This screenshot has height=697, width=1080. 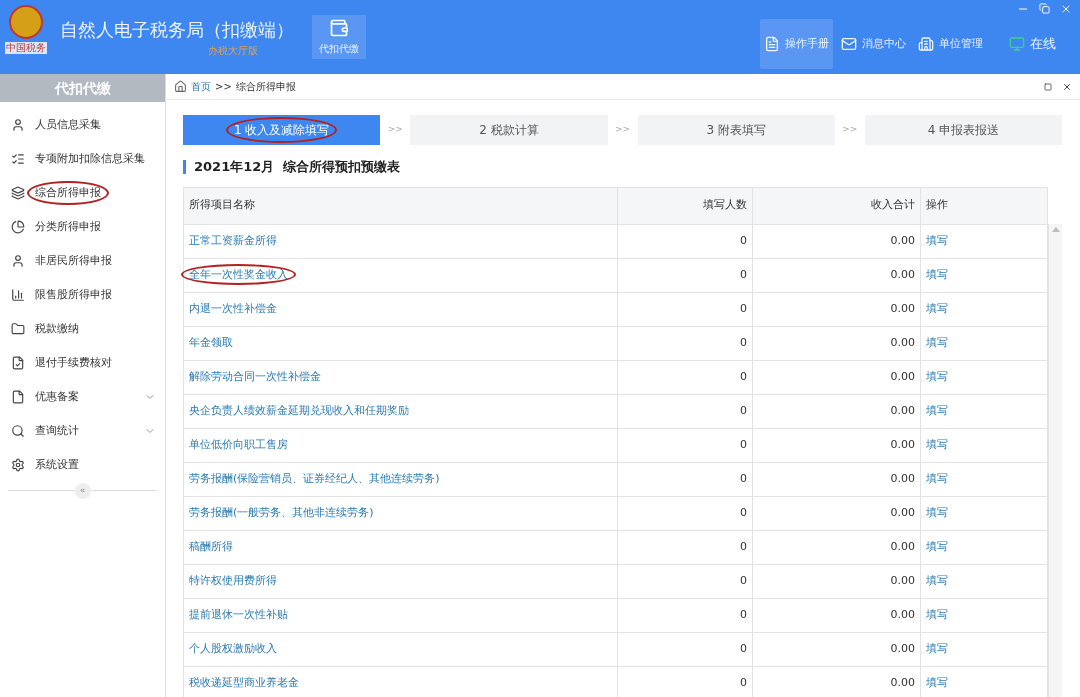 What do you see at coordinates (796, 44) in the screenshot?
I see `toolbar-button: 操作手册` at bounding box center [796, 44].